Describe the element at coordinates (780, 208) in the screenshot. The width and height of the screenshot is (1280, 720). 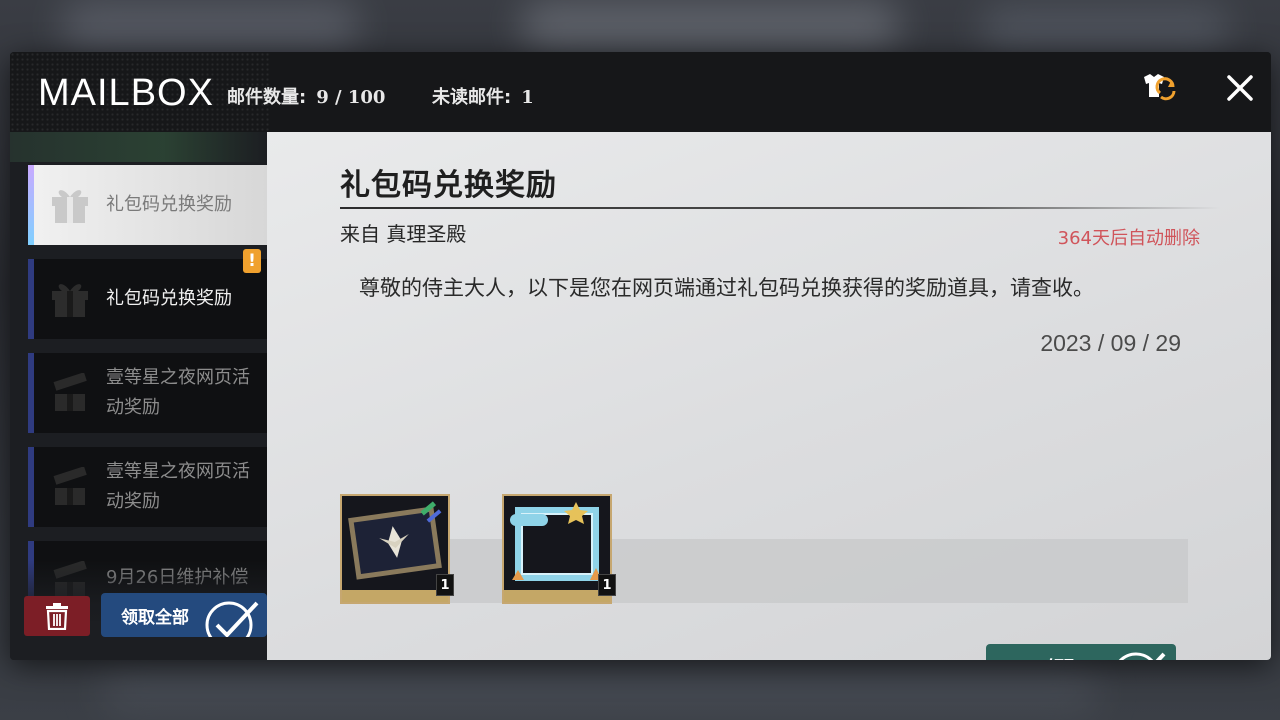
I see `title-divider` at that location.